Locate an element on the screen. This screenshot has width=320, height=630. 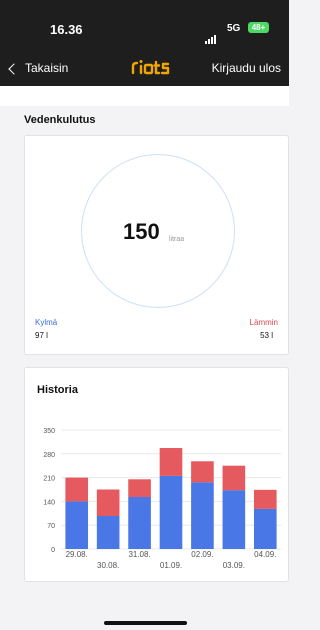
x-tick-label: 29.08. is located at coordinates (77, 554).